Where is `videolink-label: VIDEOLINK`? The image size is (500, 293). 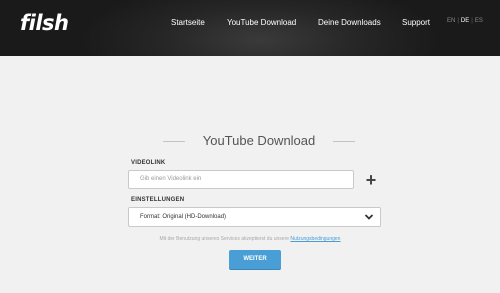 videolink-label: VIDEOLINK is located at coordinates (148, 163).